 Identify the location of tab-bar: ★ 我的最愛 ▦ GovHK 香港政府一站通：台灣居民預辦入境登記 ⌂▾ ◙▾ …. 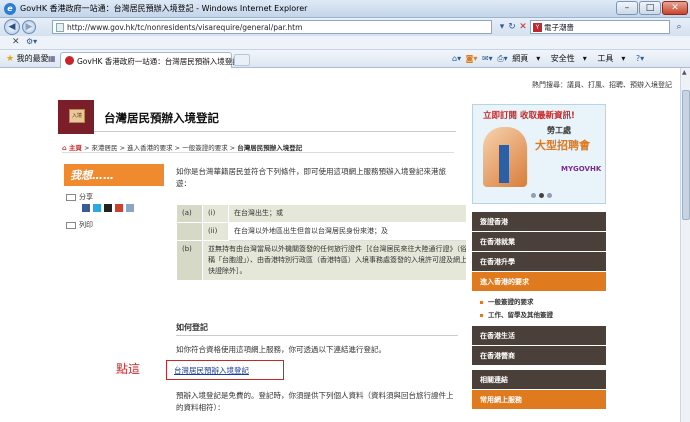
(345, 59).